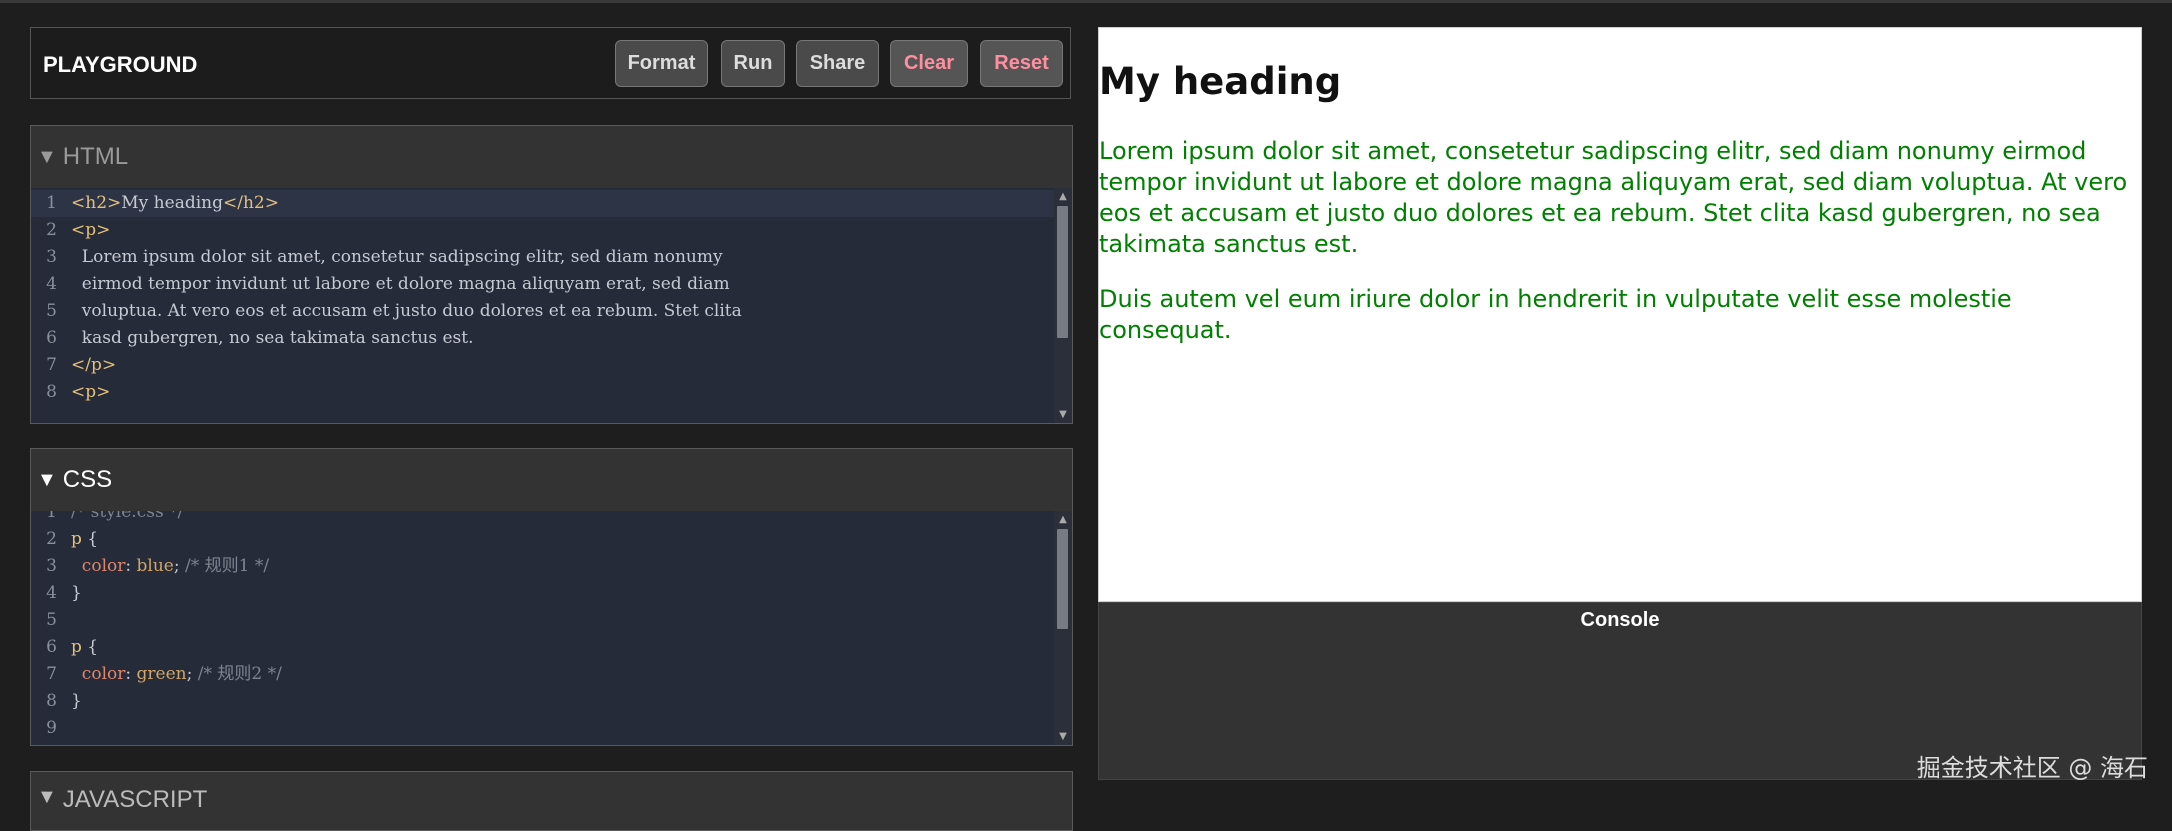  I want to click on code-line: 1 /* style.css */, so click(542, 518).